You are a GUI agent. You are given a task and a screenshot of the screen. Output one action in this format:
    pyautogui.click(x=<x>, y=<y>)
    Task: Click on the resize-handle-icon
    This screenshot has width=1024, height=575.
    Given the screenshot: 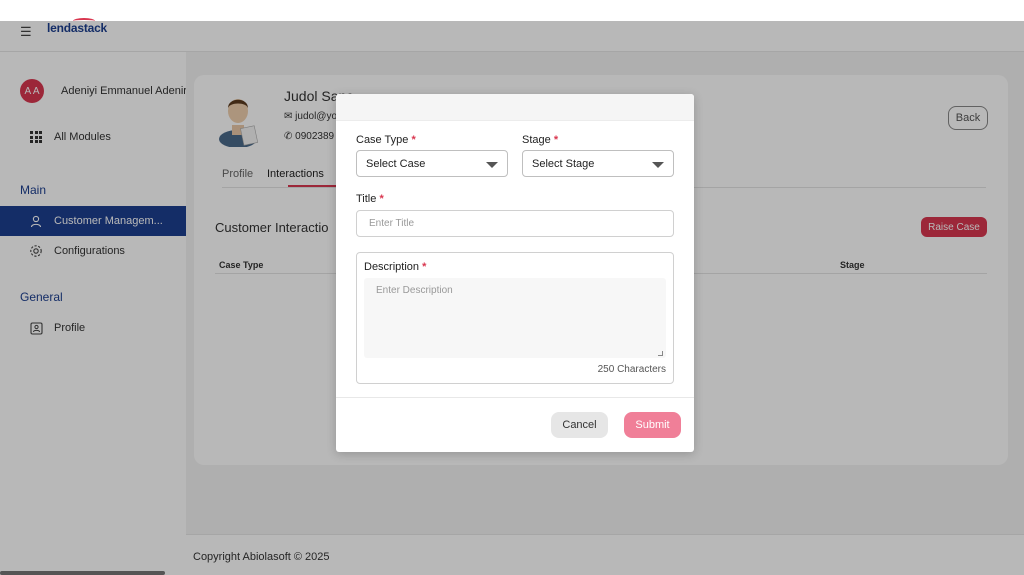 What is the action you would take?
    pyautogui.click(x=660, y=353)
    